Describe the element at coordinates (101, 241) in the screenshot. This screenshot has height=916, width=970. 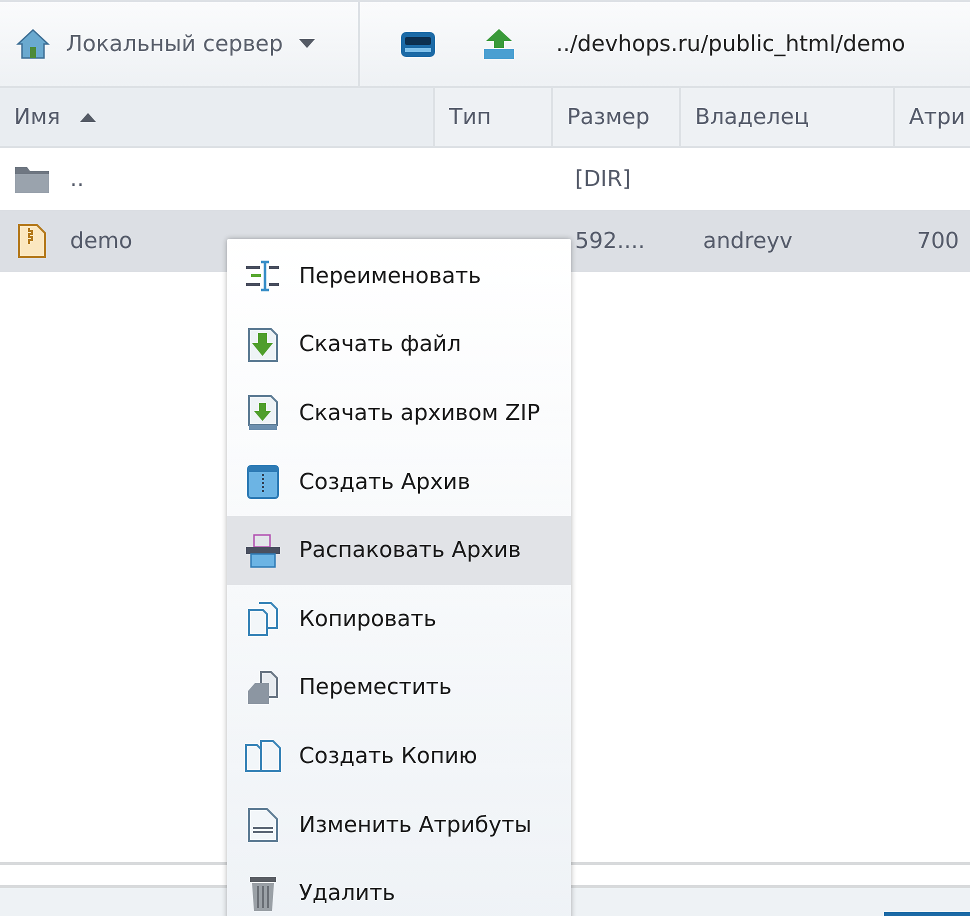
I see `table-cell: demo` at that location.